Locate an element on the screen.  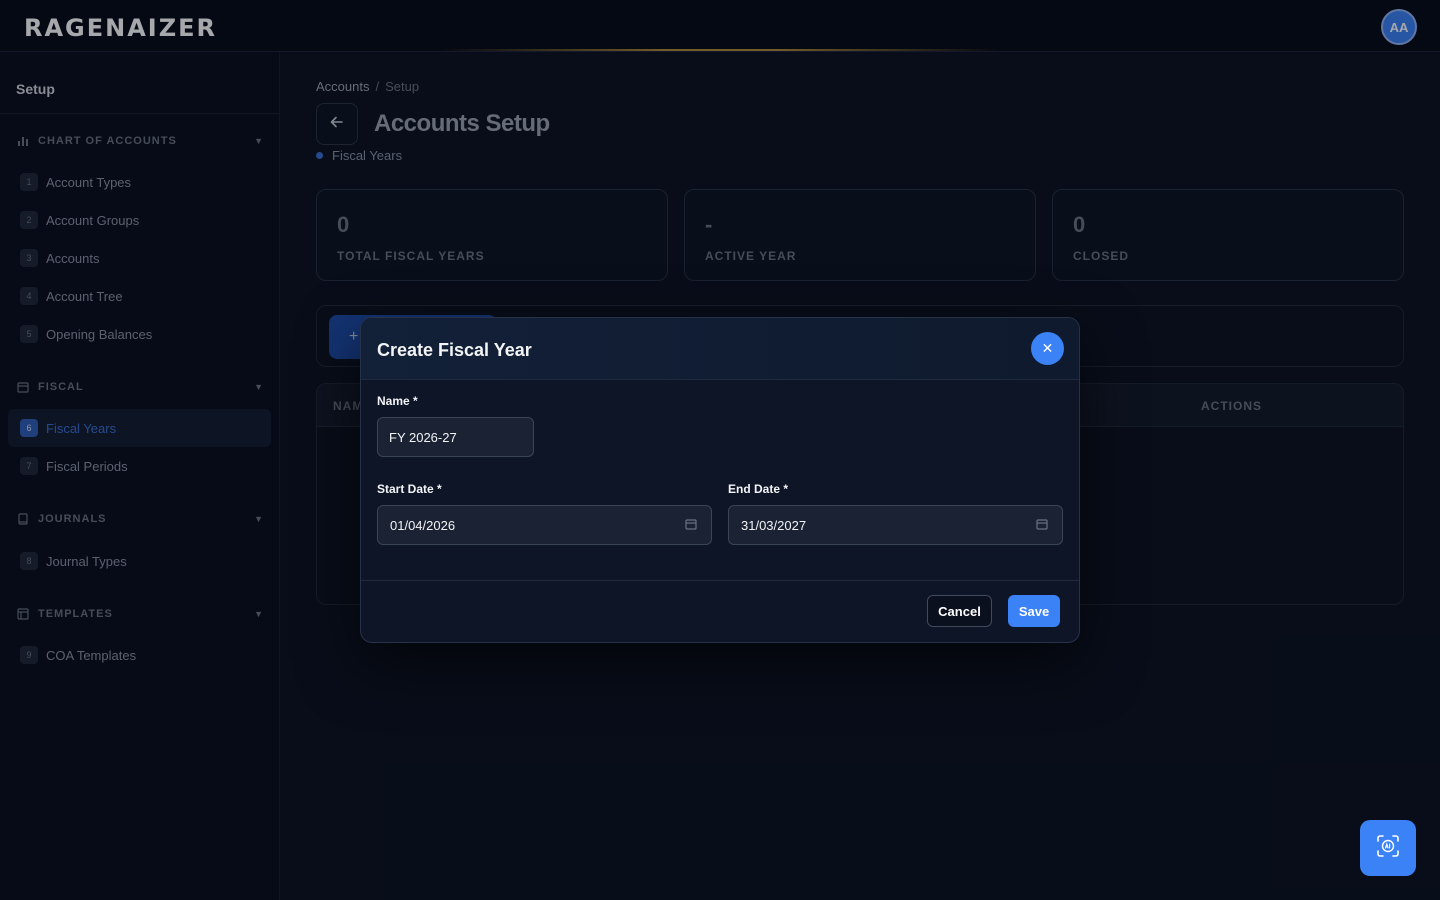
start-date-label: Start Date * is located at coordinates (409, 489).